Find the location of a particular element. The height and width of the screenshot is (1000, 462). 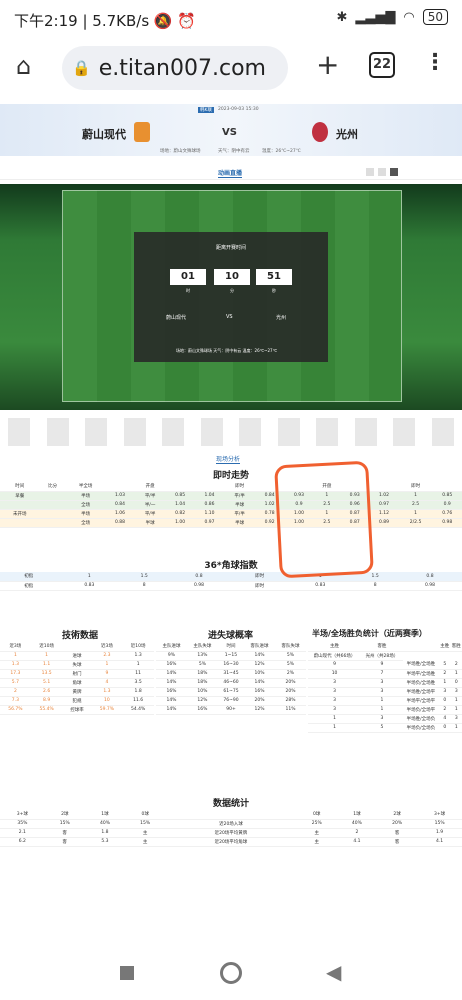

countdown-title: 距离开赛时间 is located at coordinates (230, 248).